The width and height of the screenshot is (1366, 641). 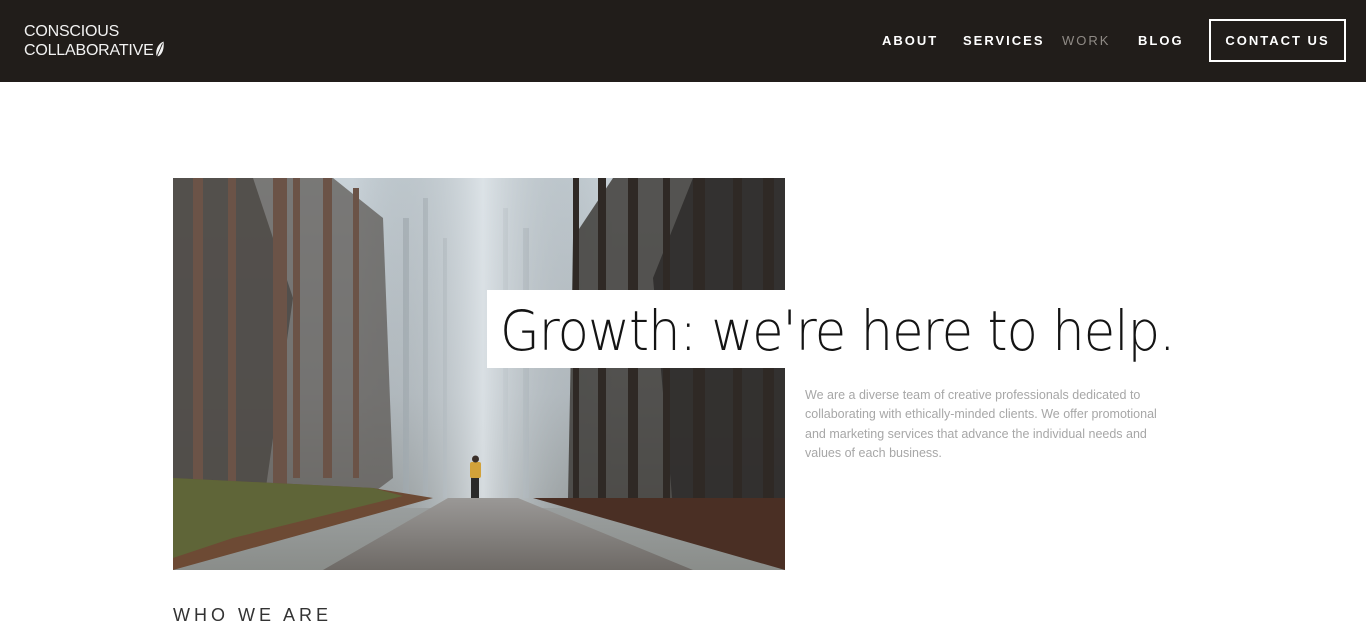 I want to click on contact-us-button: CONTACT US, so click(x=1277, y=40).